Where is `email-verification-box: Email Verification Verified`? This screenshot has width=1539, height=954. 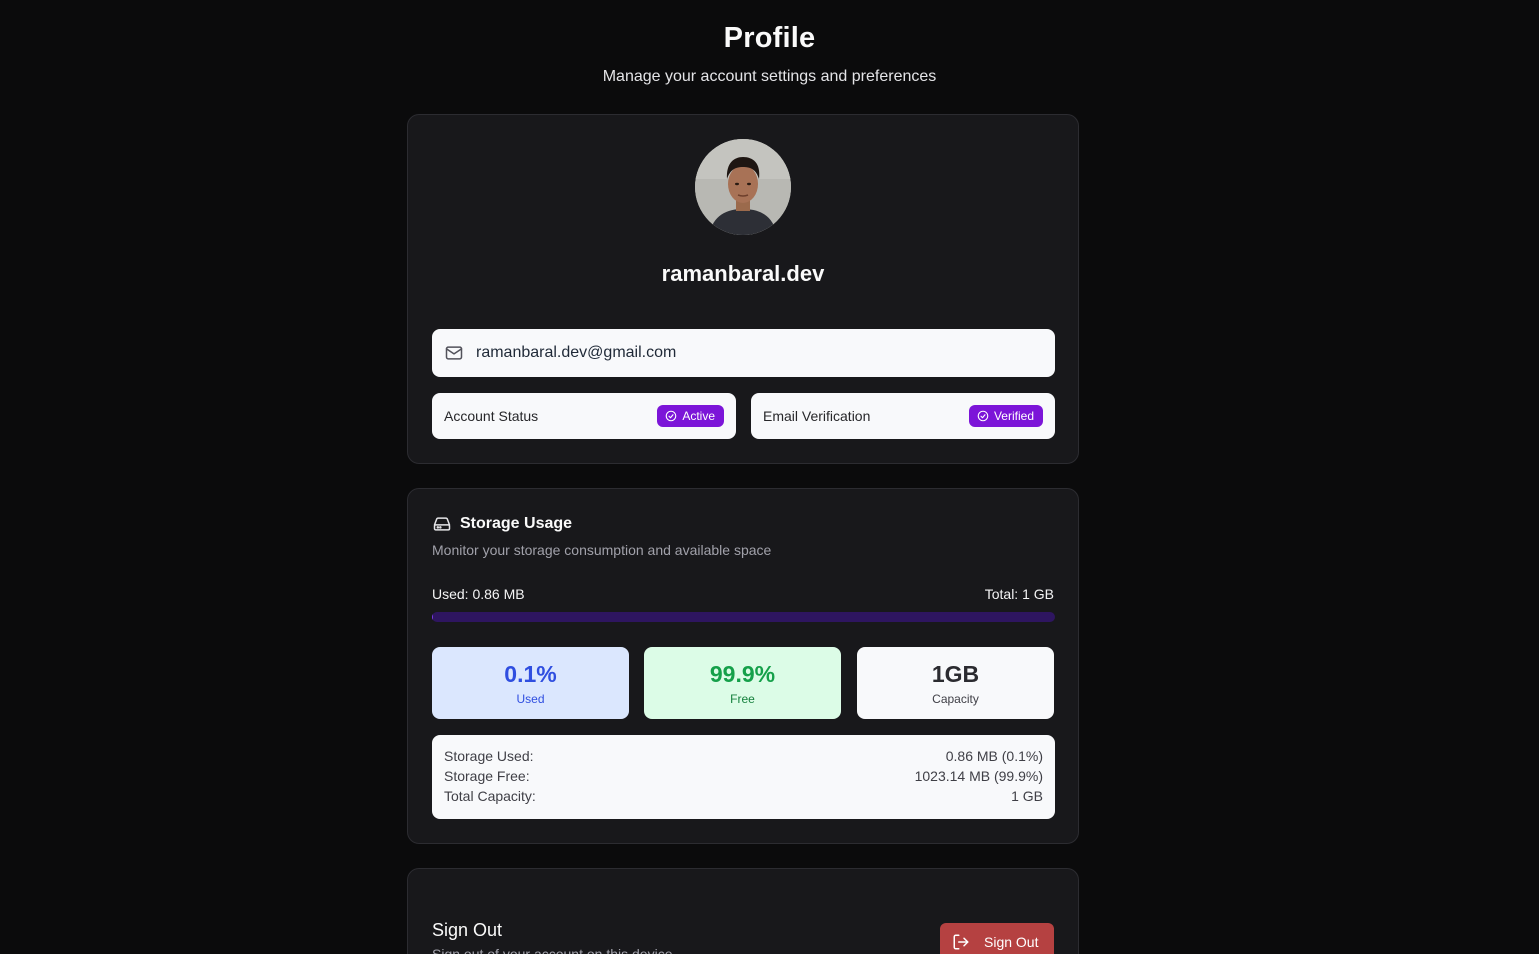
email-verification-box: Email Verification Verified is located at coordinates (903, 416).